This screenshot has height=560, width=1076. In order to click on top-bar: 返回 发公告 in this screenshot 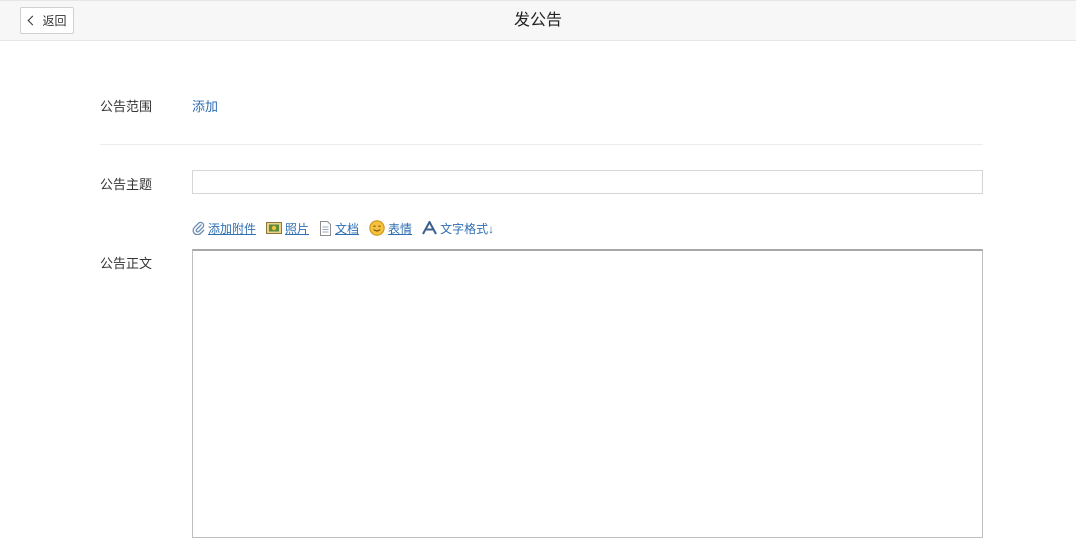, I will do `click(538, 20)`.